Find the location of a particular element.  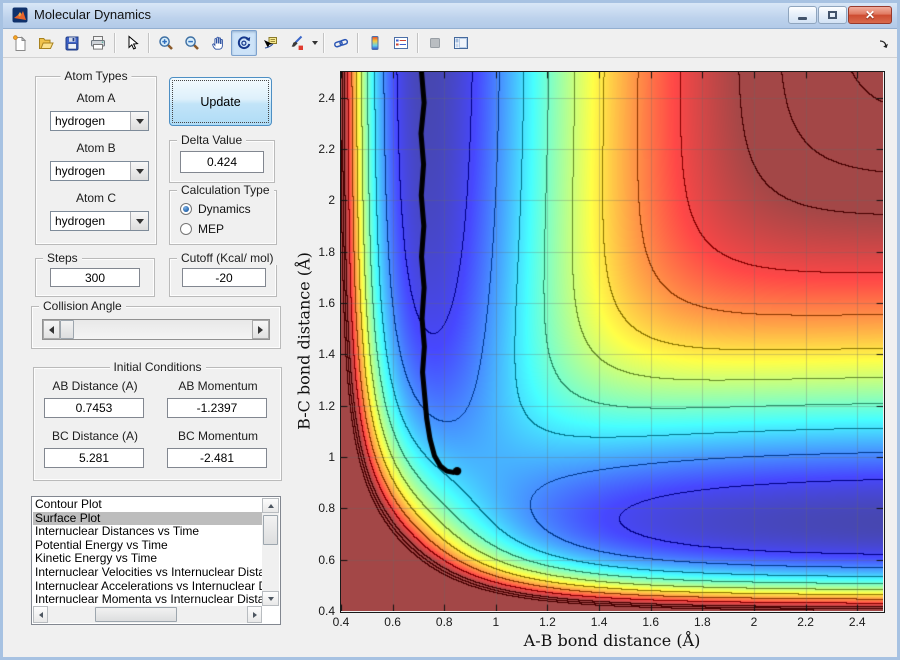

scroll-left-button is located at coordinates (40, 614).